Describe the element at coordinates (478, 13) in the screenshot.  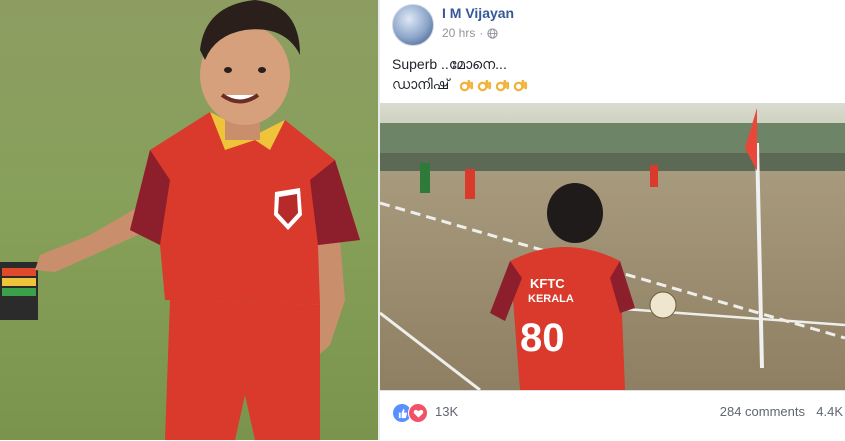
I see `author-name: I M Vijayan` at that location.